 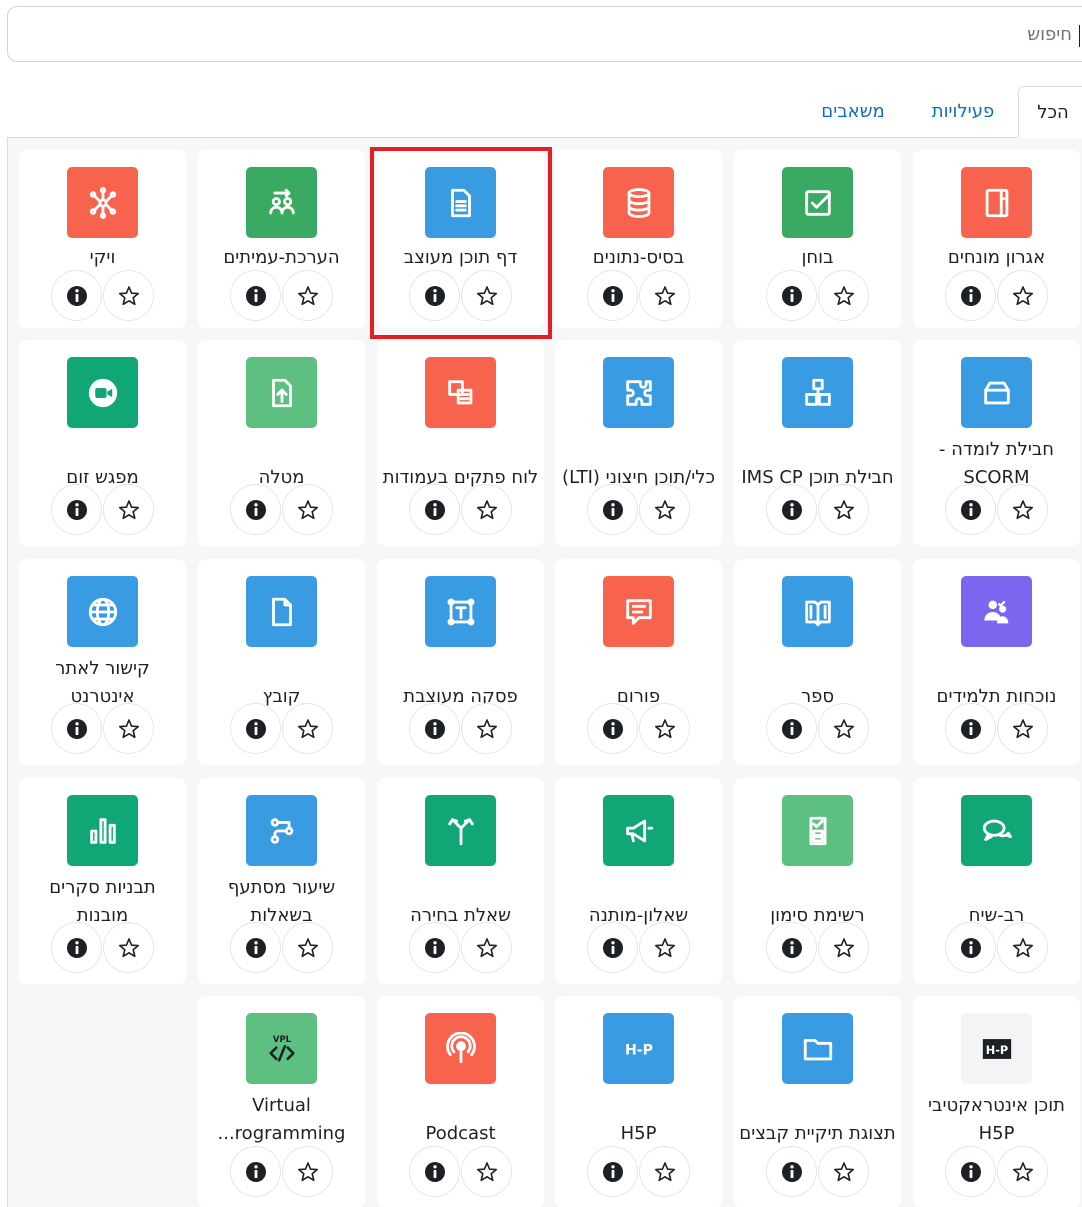 What do you see at coordinates (102, 239) in the screenshot?
I see `module-card: ויקי` at bounding box center [102, 239].